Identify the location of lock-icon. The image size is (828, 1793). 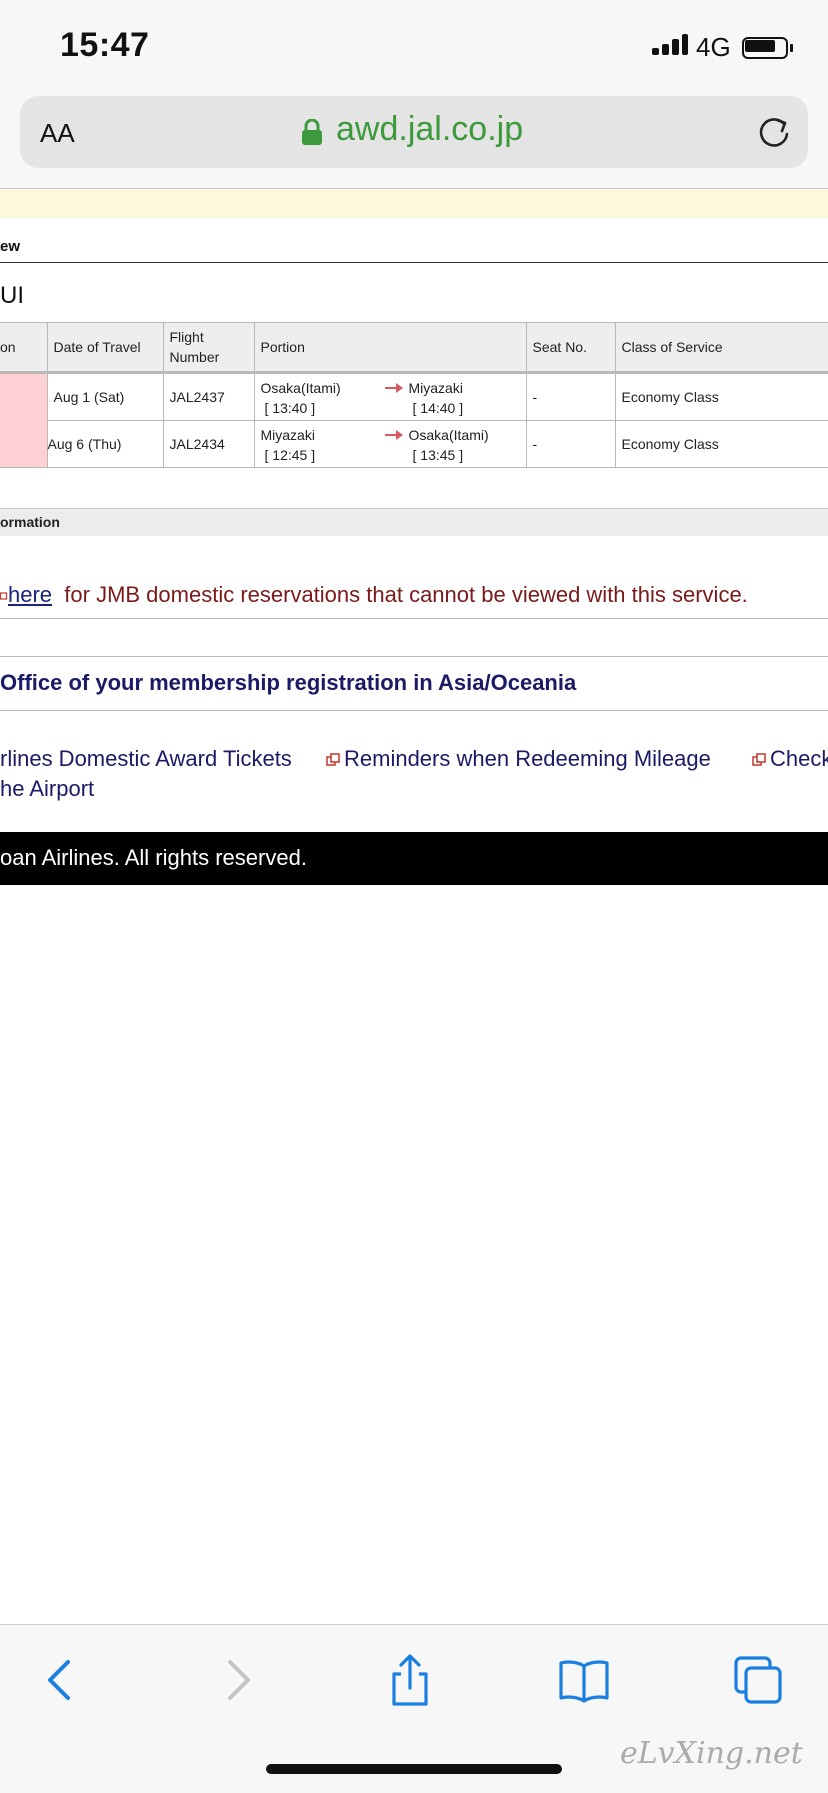
(312, 132).